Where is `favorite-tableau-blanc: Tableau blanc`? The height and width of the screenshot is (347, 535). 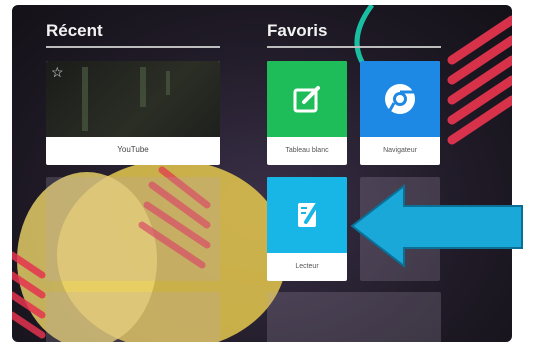
favorite-tableau-blanc: Tableau blanc is located at coordinates (307, 113).